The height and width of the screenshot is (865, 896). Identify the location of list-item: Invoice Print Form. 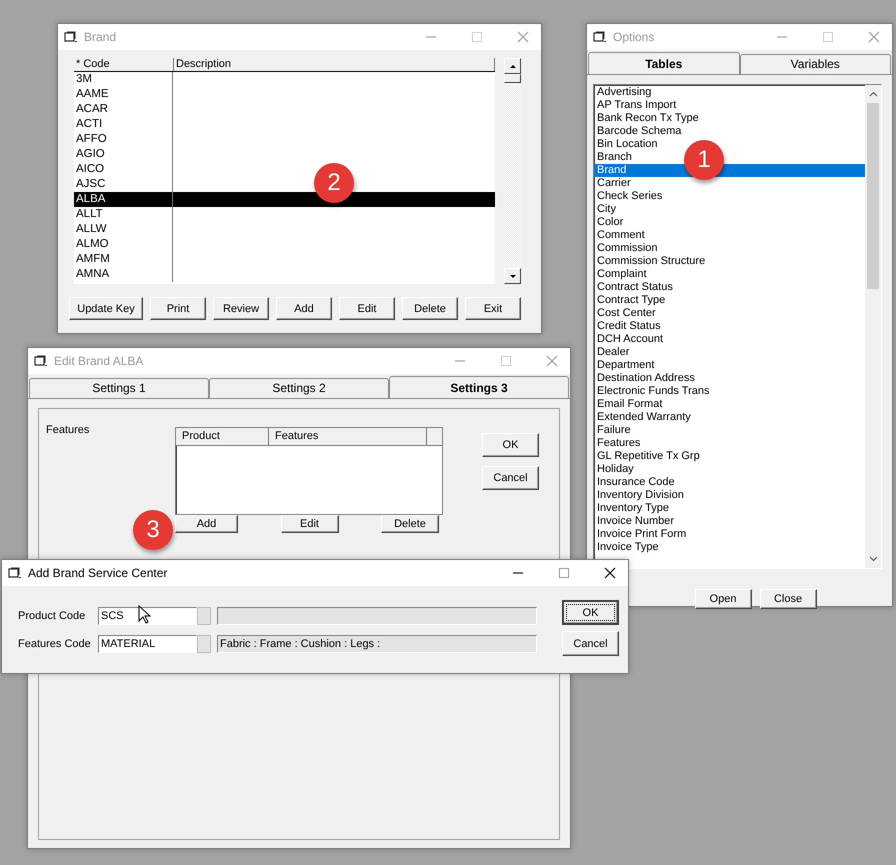
(641, 534).